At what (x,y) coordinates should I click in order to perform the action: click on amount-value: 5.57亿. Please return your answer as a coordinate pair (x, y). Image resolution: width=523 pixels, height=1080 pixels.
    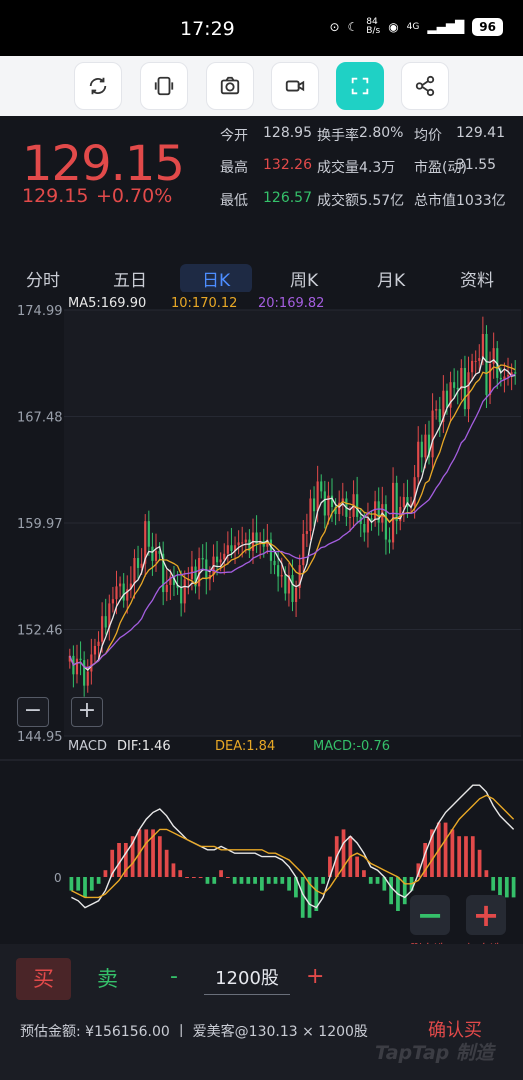
    Looking at the image, I should click on (382, 201).